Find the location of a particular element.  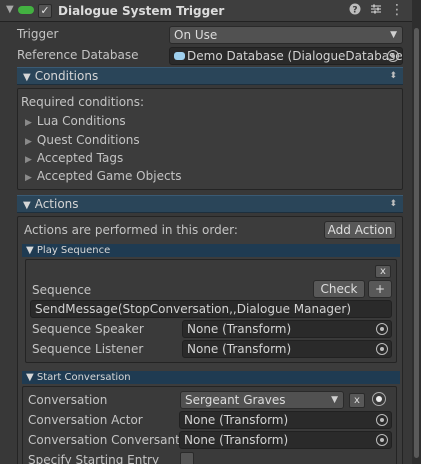

actions-foldout: ▼ Actions ⬍ is located at coordinates (210, 204).